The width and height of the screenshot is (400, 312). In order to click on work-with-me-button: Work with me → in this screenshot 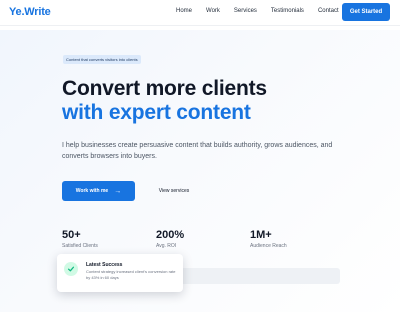, I will do `click(98, 191)`.